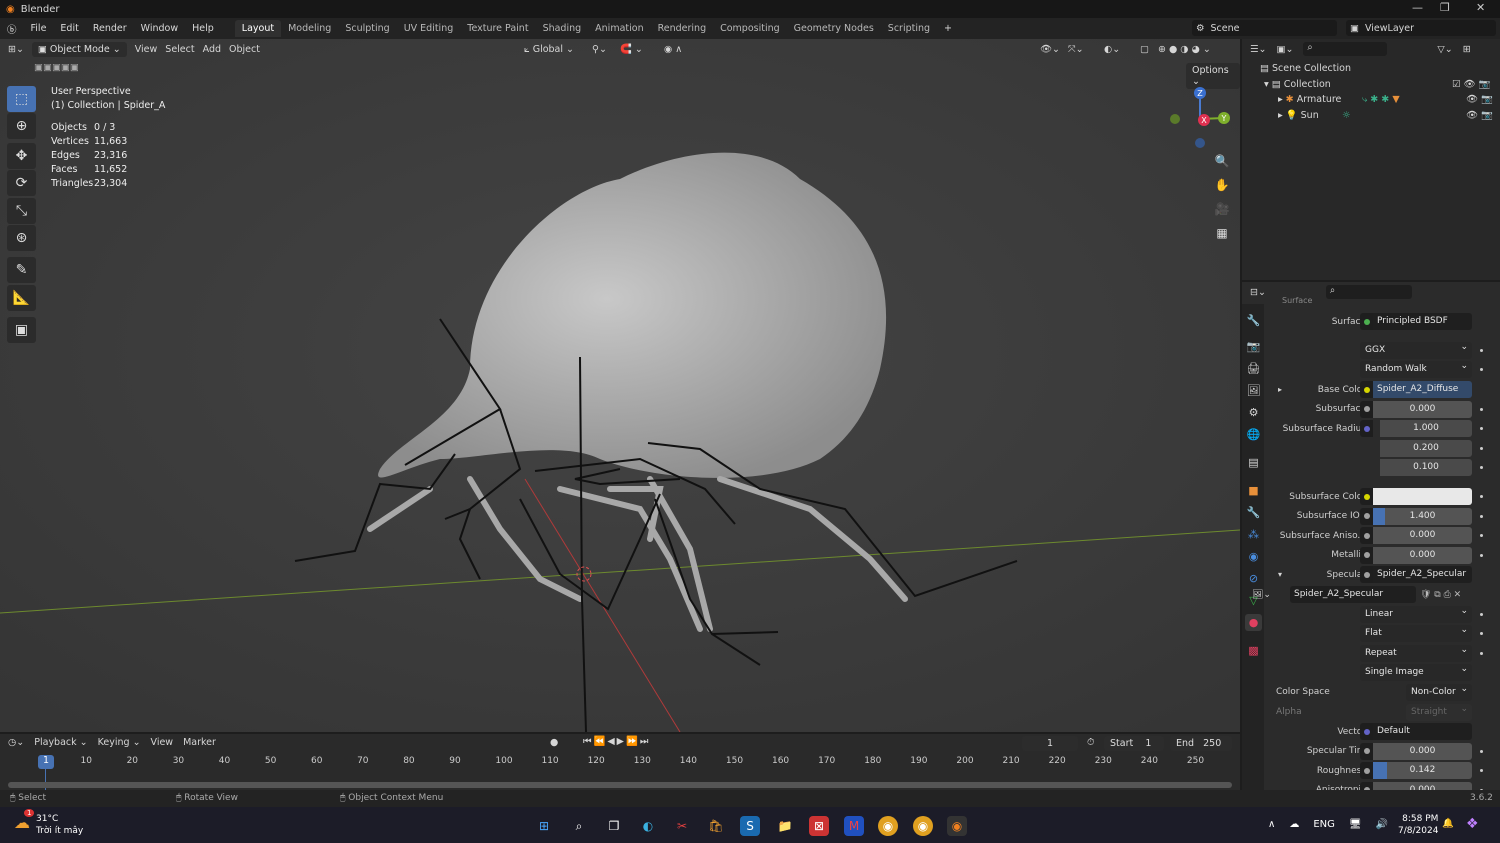 This screenshot has width=1500, height=843. Describe the element at coordinates (1253, 346) in the screenshot. I see `render-tab-icon: 📷` at that location.